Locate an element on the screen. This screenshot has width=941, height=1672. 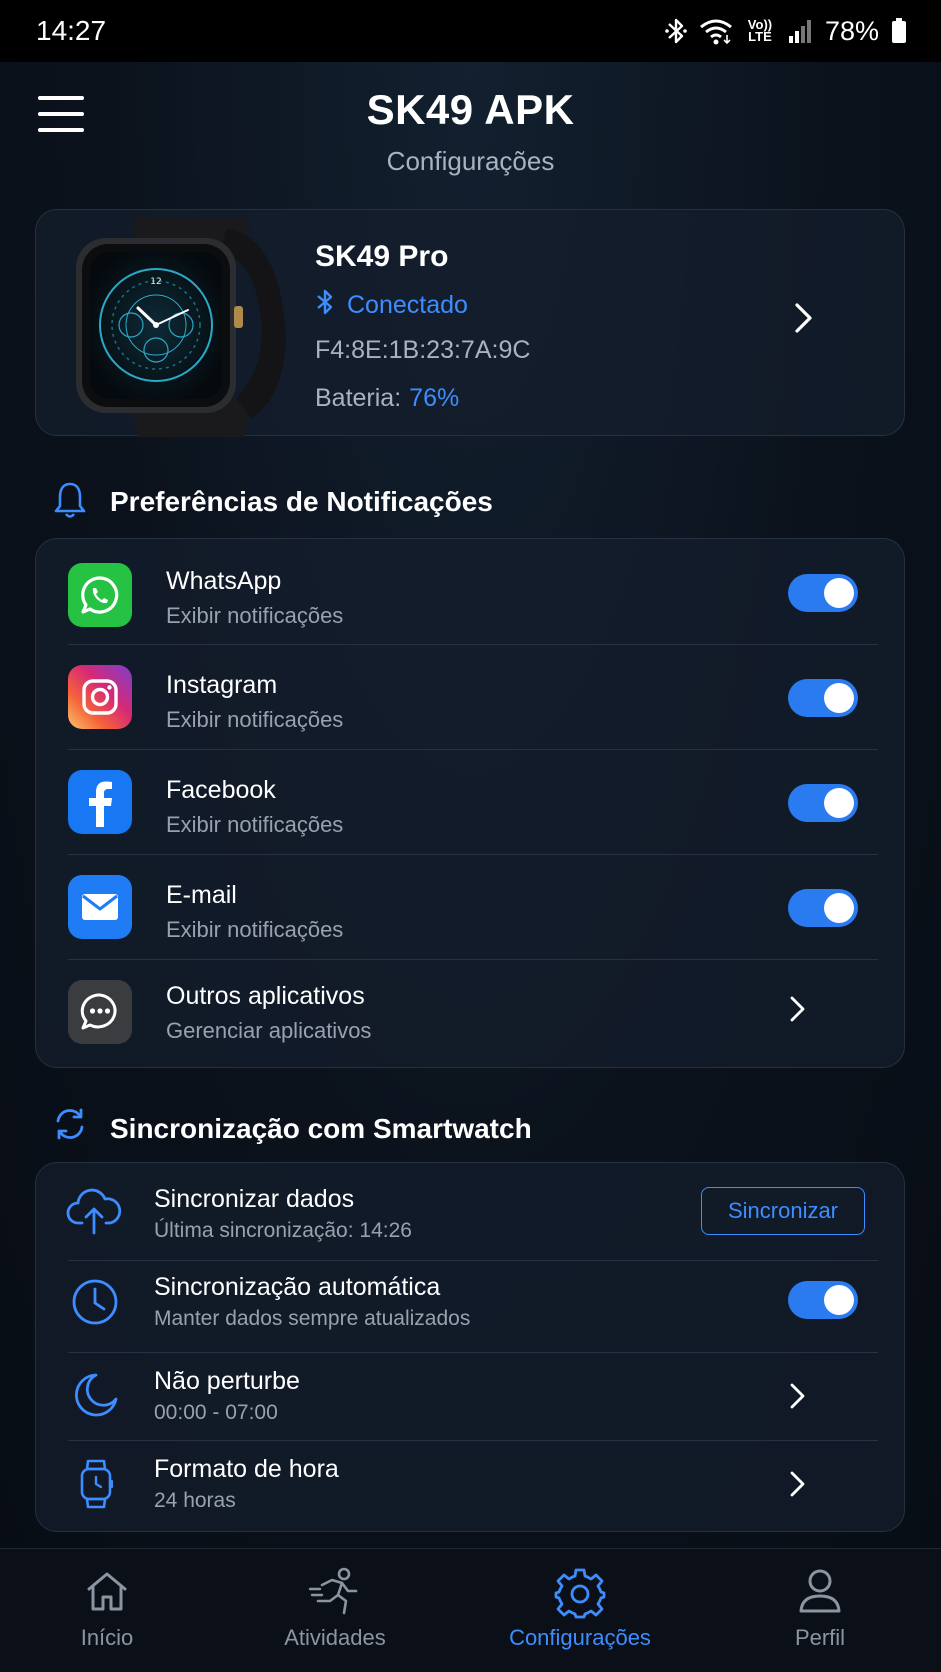
gear-icon is located at coordinates (580, 1595).